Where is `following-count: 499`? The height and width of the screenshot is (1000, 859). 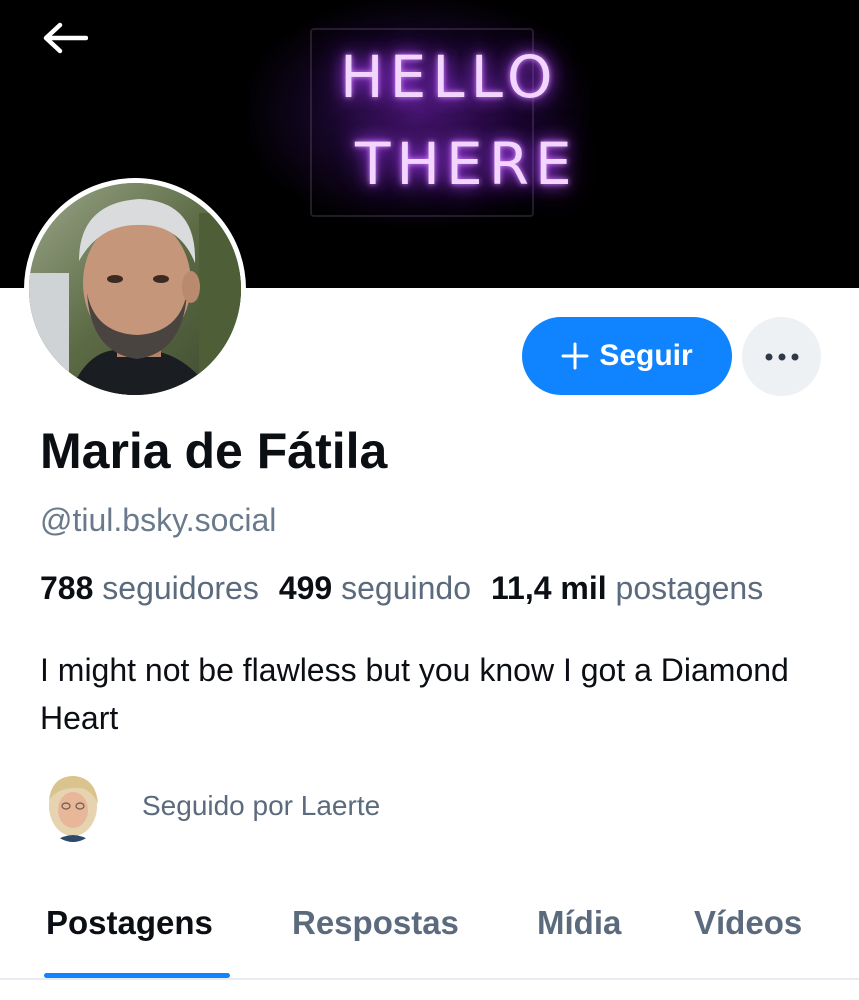 following-count: 499 is located at coordinates (305, 588).